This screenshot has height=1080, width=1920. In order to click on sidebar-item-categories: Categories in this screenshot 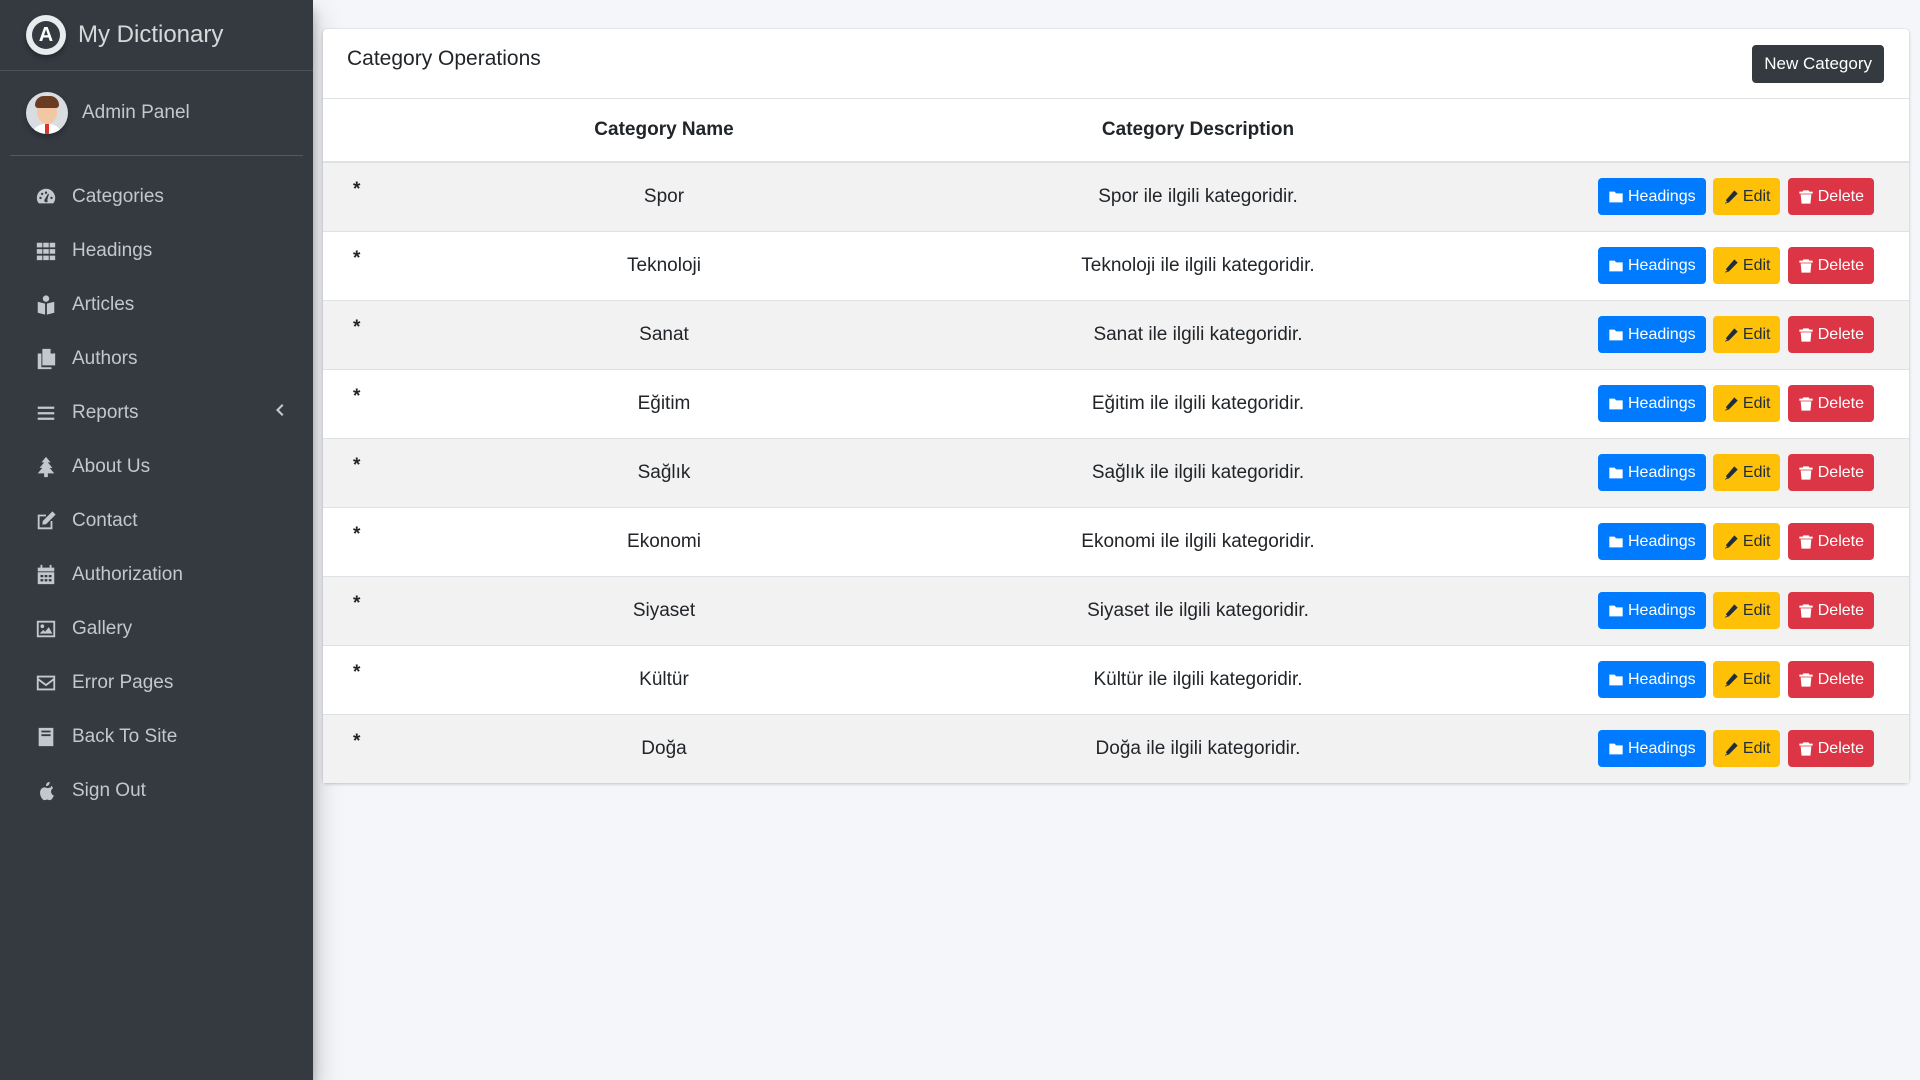, I will do `click(156, 197)`.